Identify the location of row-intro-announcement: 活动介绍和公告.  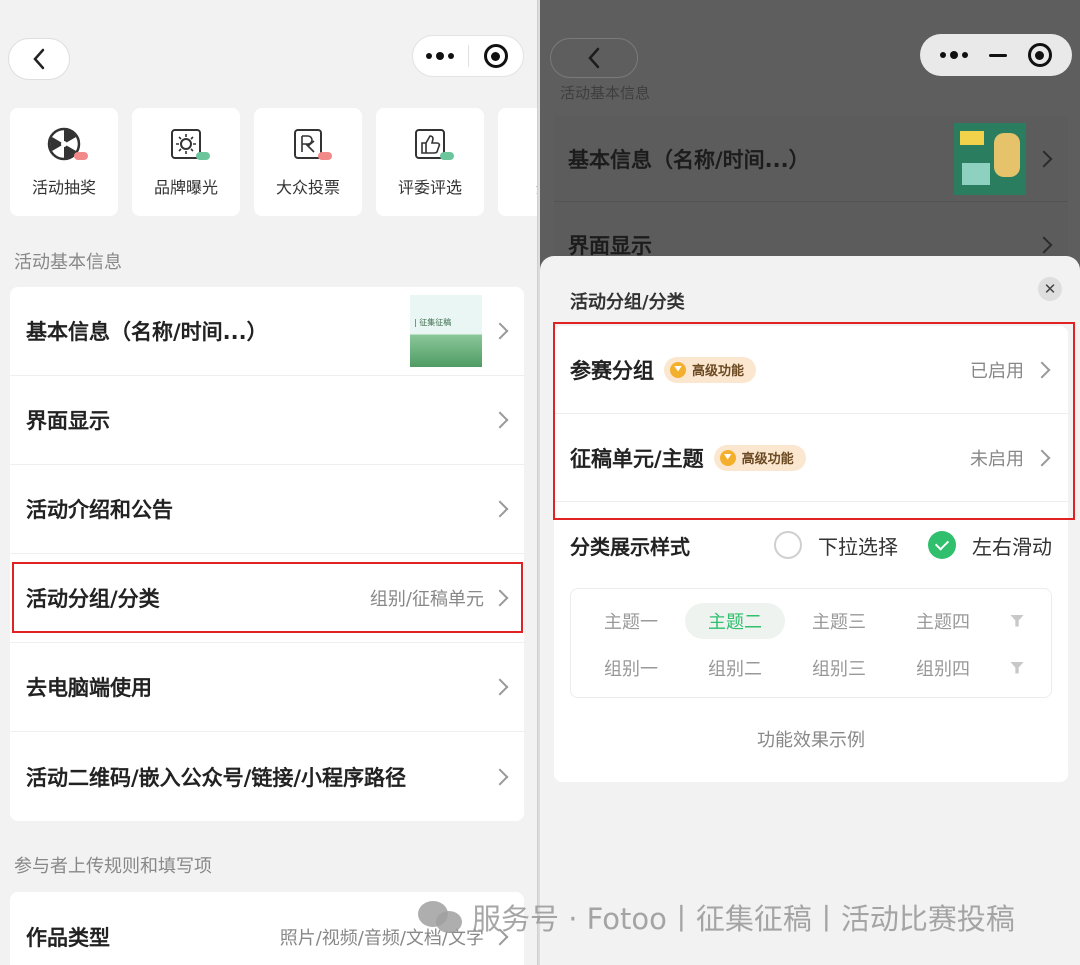
(267, 509).